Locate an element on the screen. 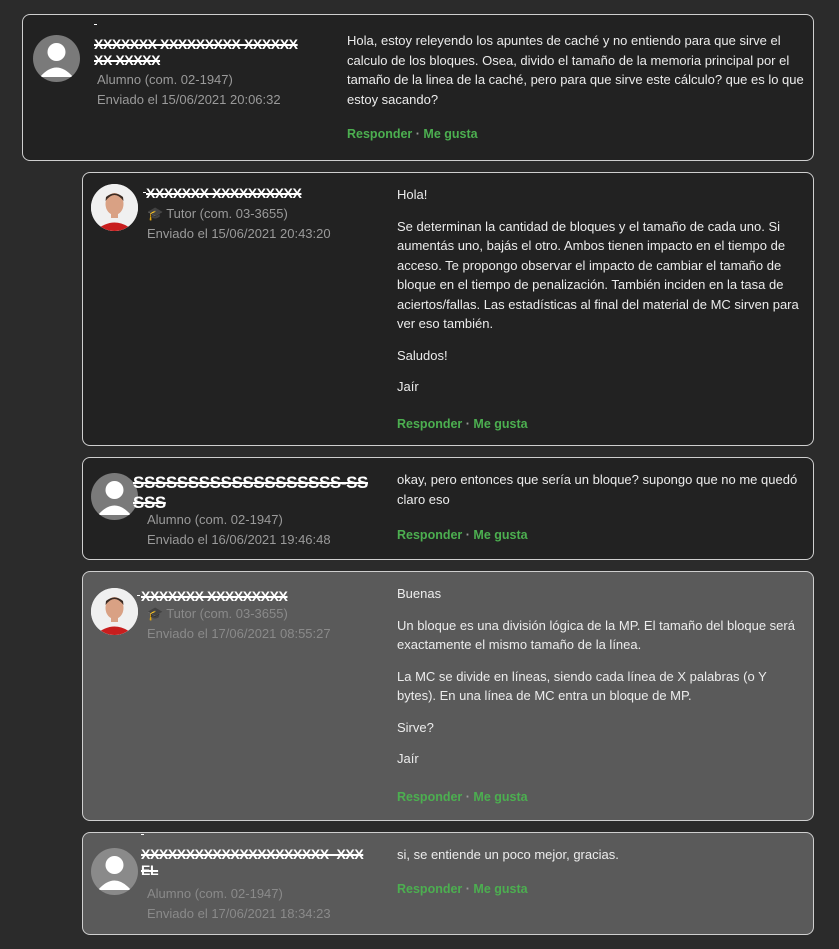  post-paragraph: Buenas is located at coordinates (419, 593).